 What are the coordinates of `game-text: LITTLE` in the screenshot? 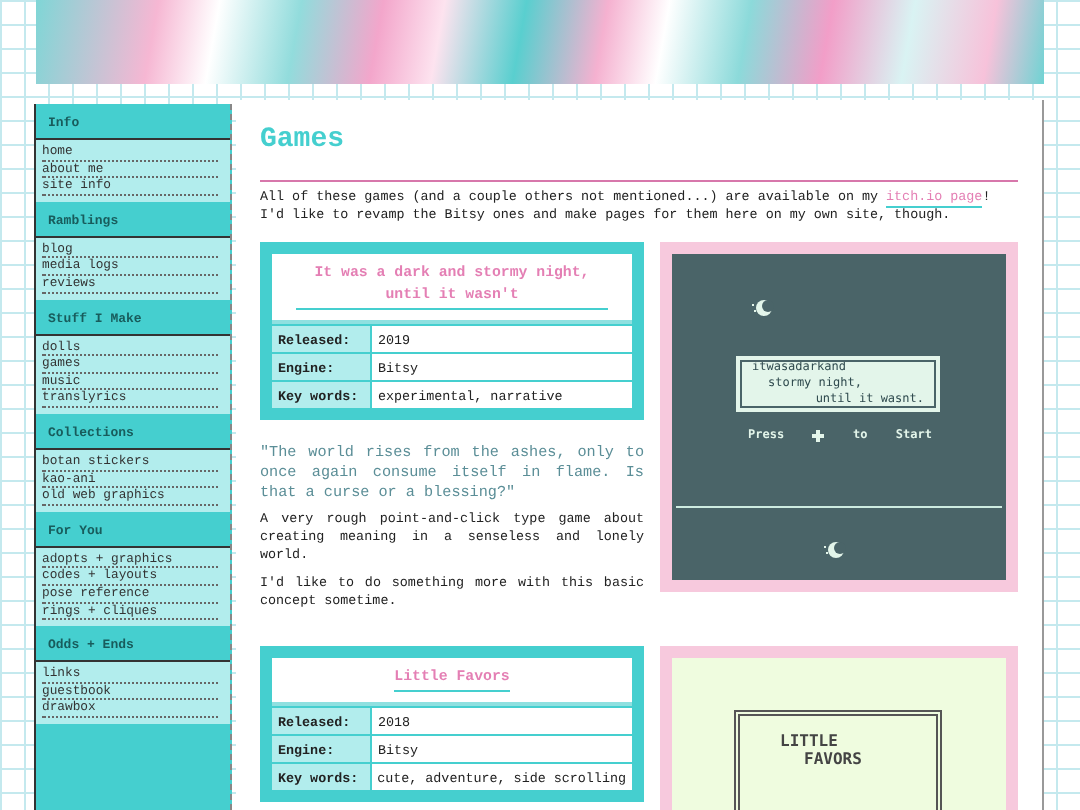 It's located at (810, 741).